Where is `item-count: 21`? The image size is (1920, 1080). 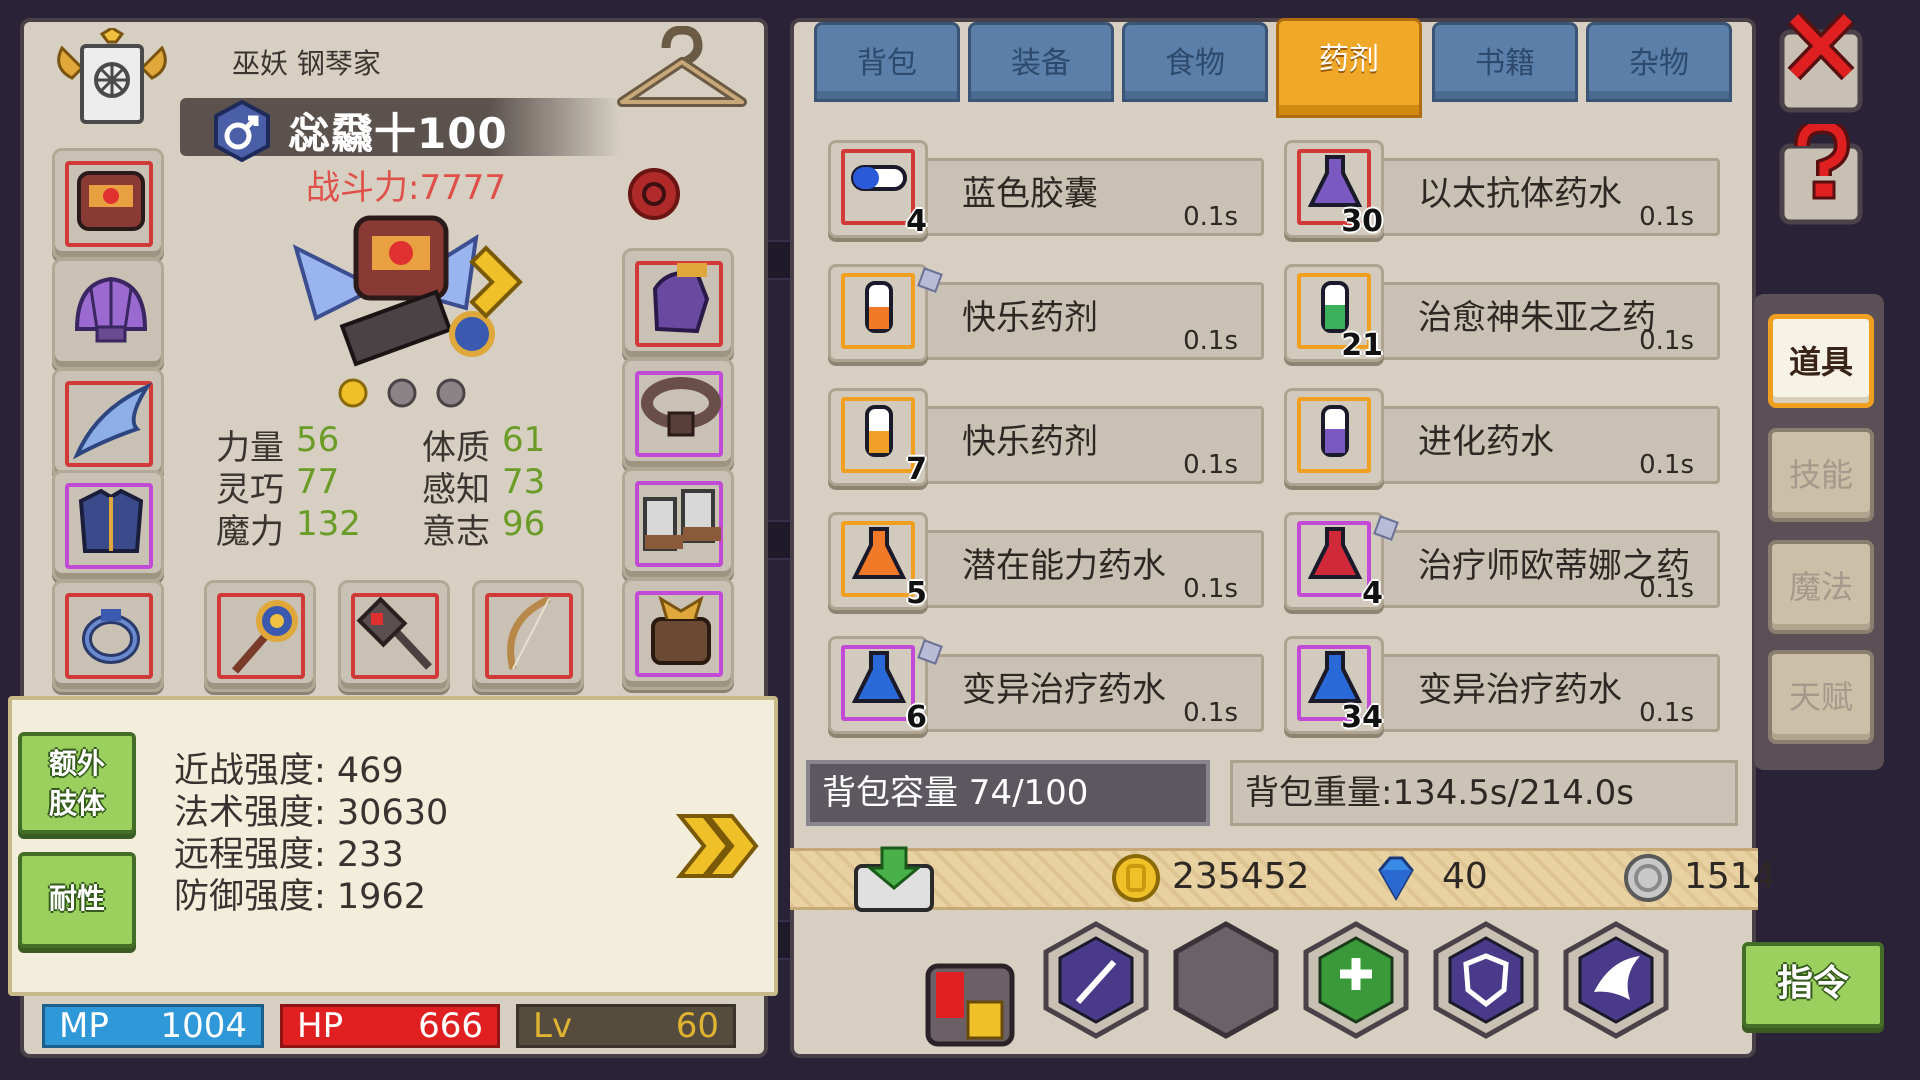
item-count: 21 is located at coordinates (1362, 345).